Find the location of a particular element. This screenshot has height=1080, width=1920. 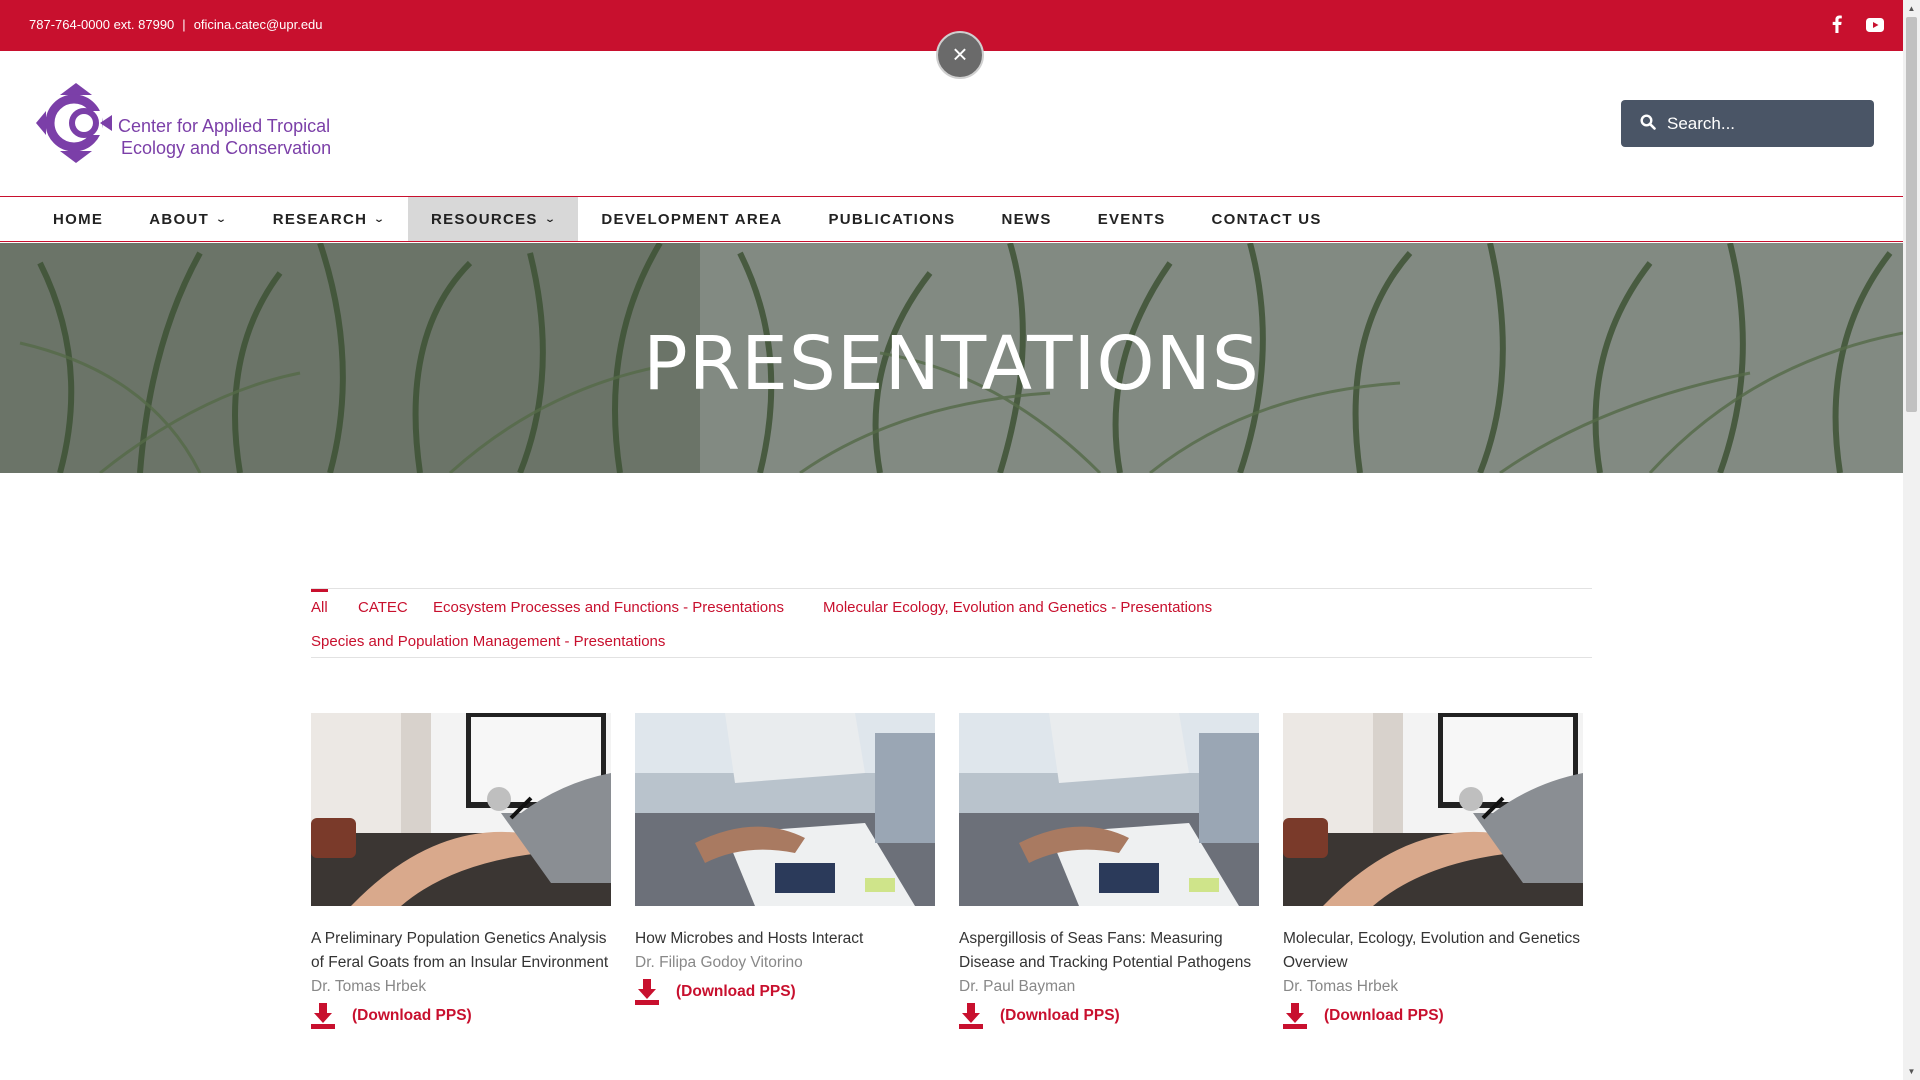

presentation-author: Dr. Filipa Godoy Vitorino is located at coordinates (719, 962).